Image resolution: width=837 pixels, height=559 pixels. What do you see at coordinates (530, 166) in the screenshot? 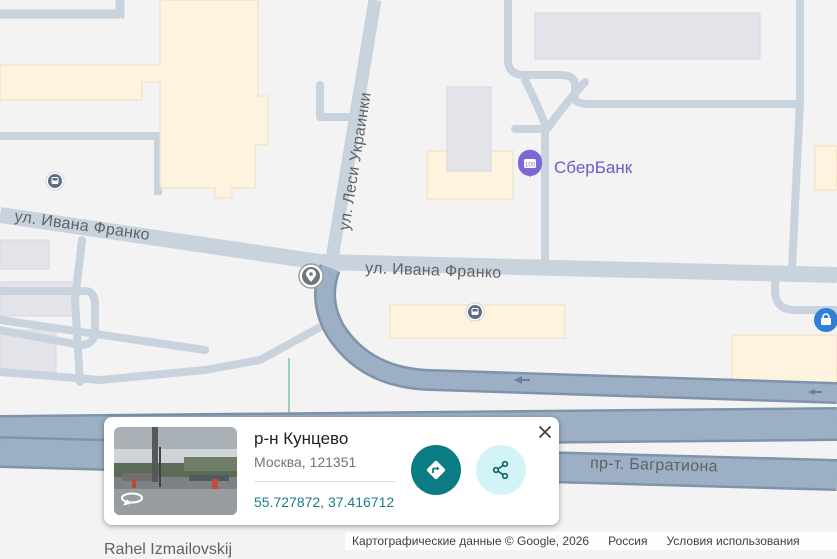
I see `svg-text: 100` at bounding box center [530, 166].